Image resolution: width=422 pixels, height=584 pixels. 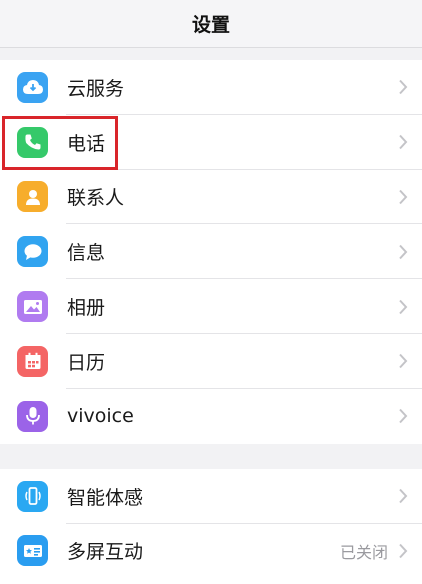 What do you see at coordinates (211, 87) in the screenshot?
I see `settings-item-cloud-service: 云服务` at bounding box center [211, 87].